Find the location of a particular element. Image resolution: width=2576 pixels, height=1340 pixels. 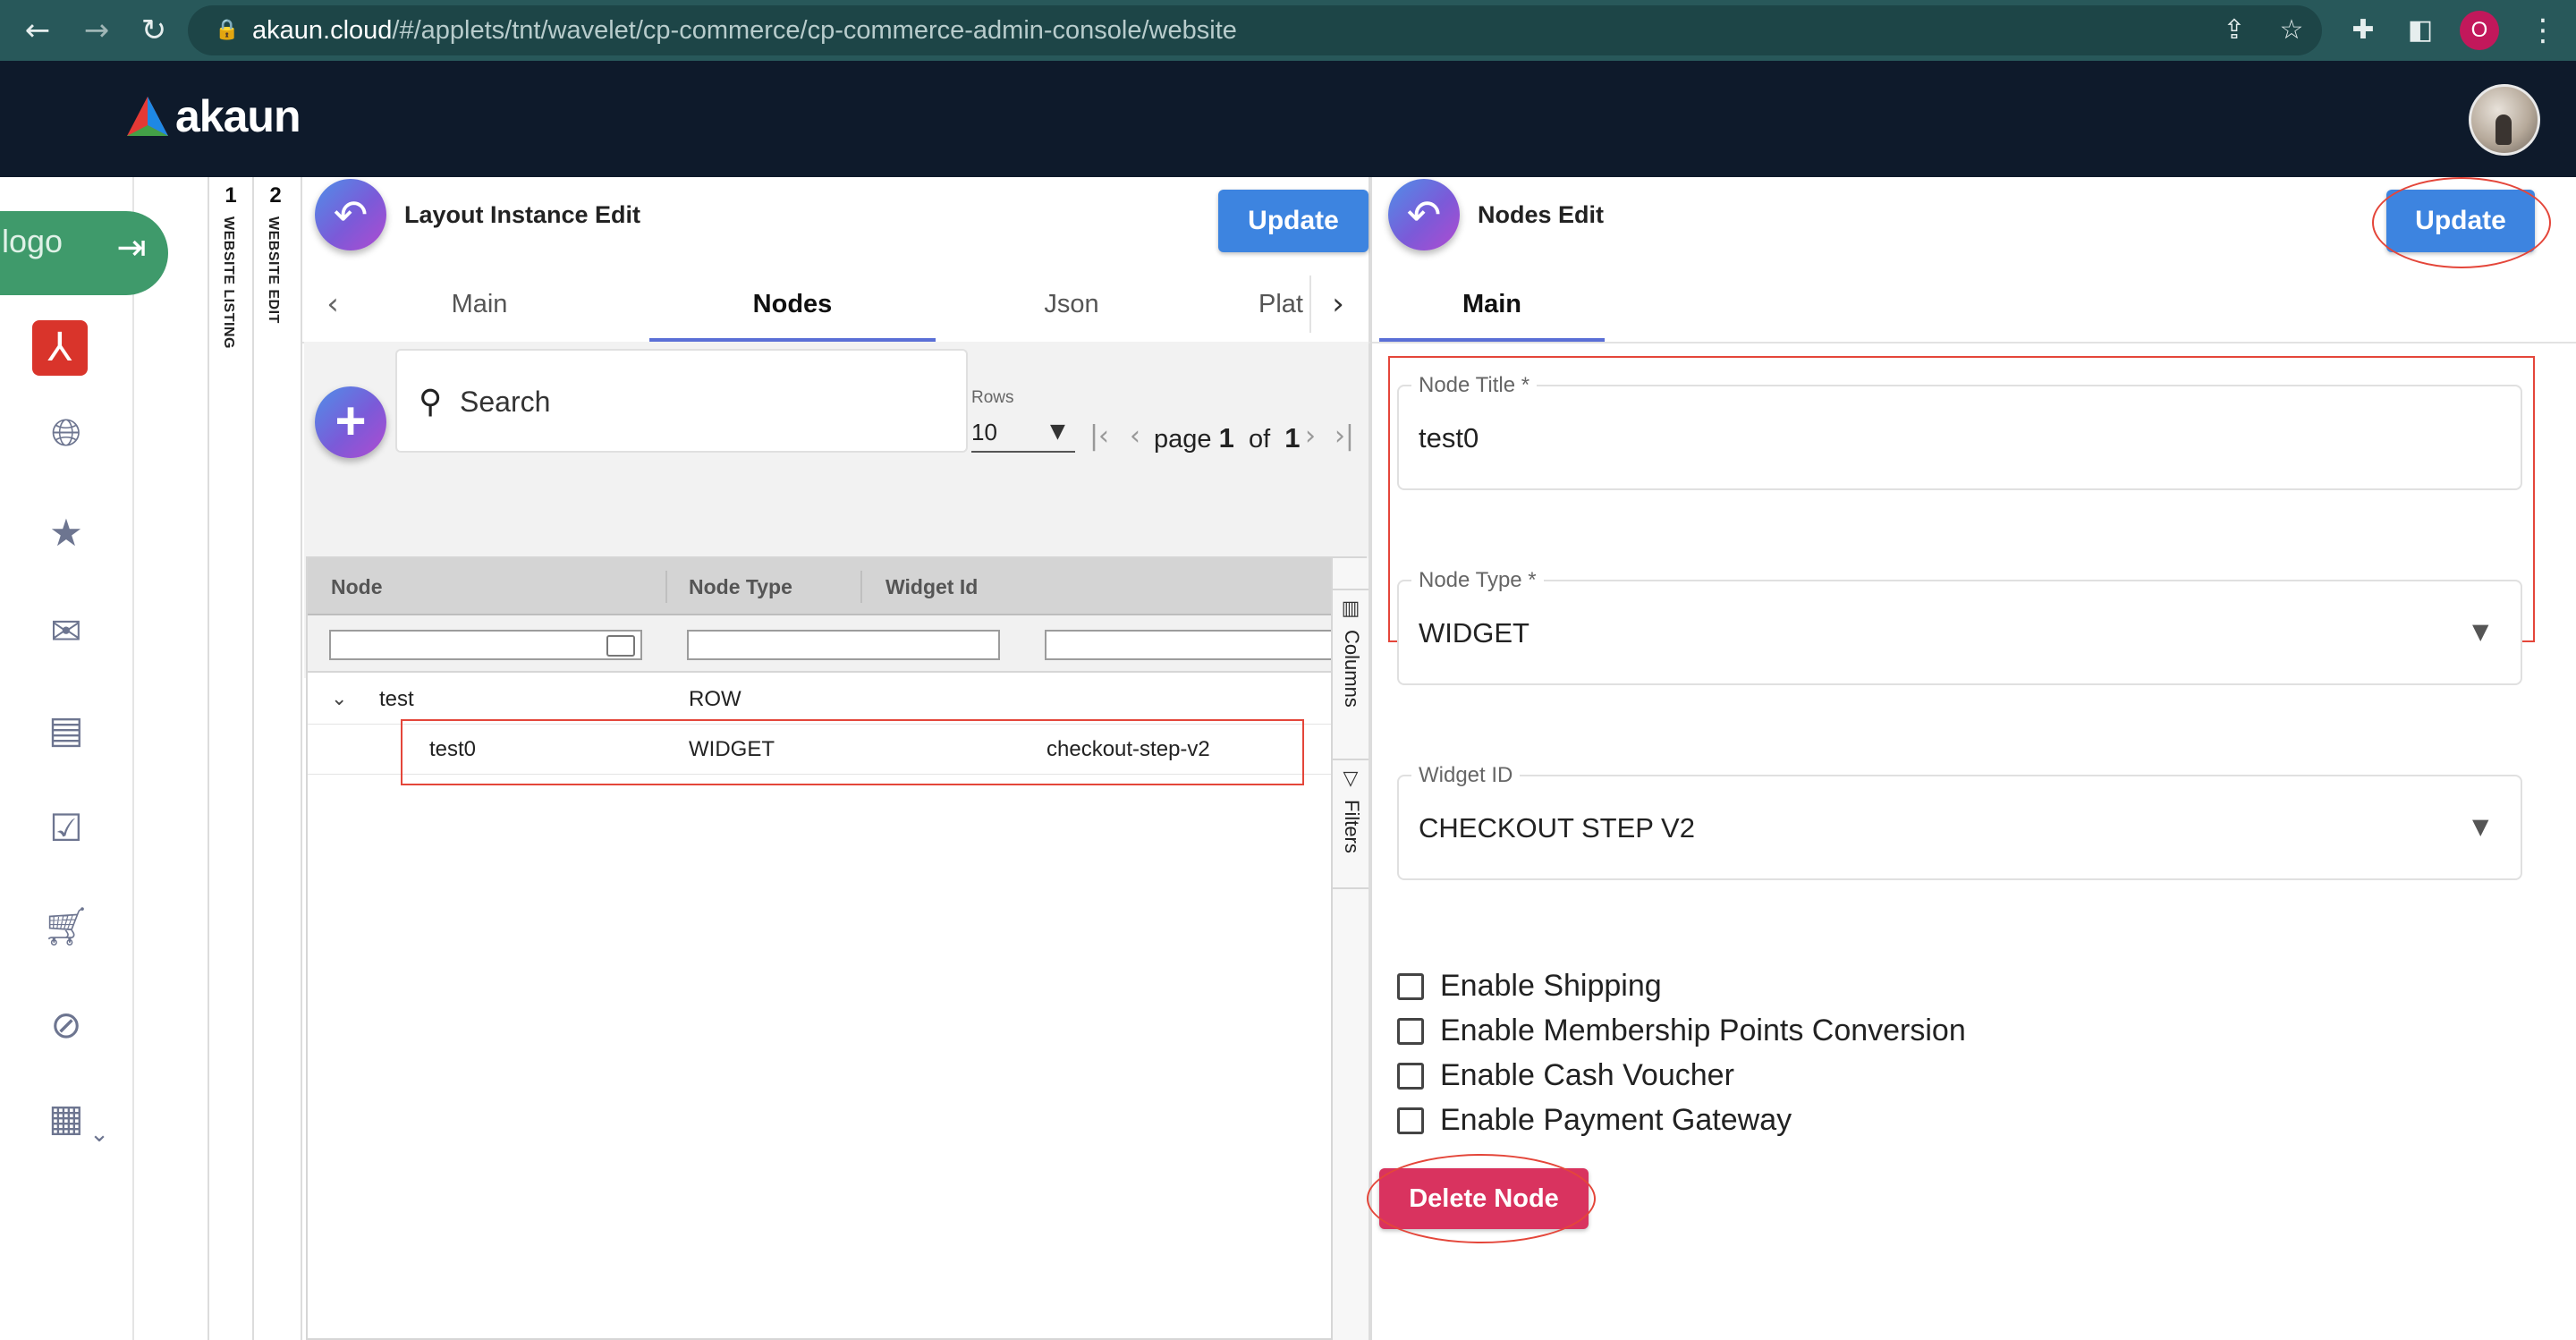

column-header-node-type: Node Type is located at coordinates (740, 586).